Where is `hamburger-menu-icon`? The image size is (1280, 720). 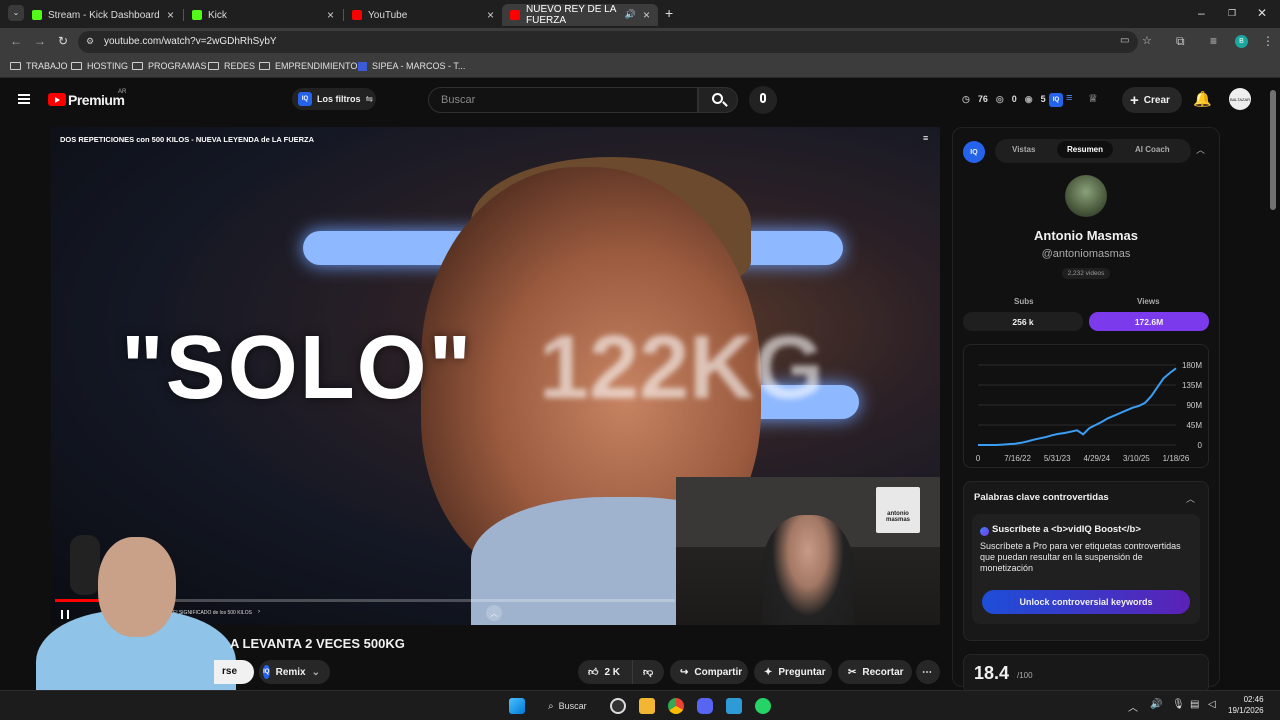 hamburger-menu-icon is located at coordinates (24, 99).